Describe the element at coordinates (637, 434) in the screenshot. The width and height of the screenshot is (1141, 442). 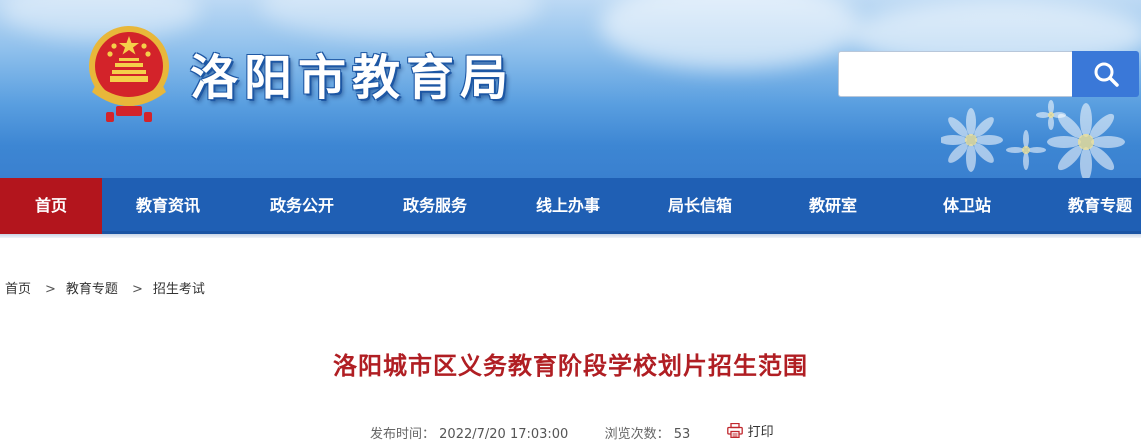
I see `view-count-label: 浏览次数：` at that location.